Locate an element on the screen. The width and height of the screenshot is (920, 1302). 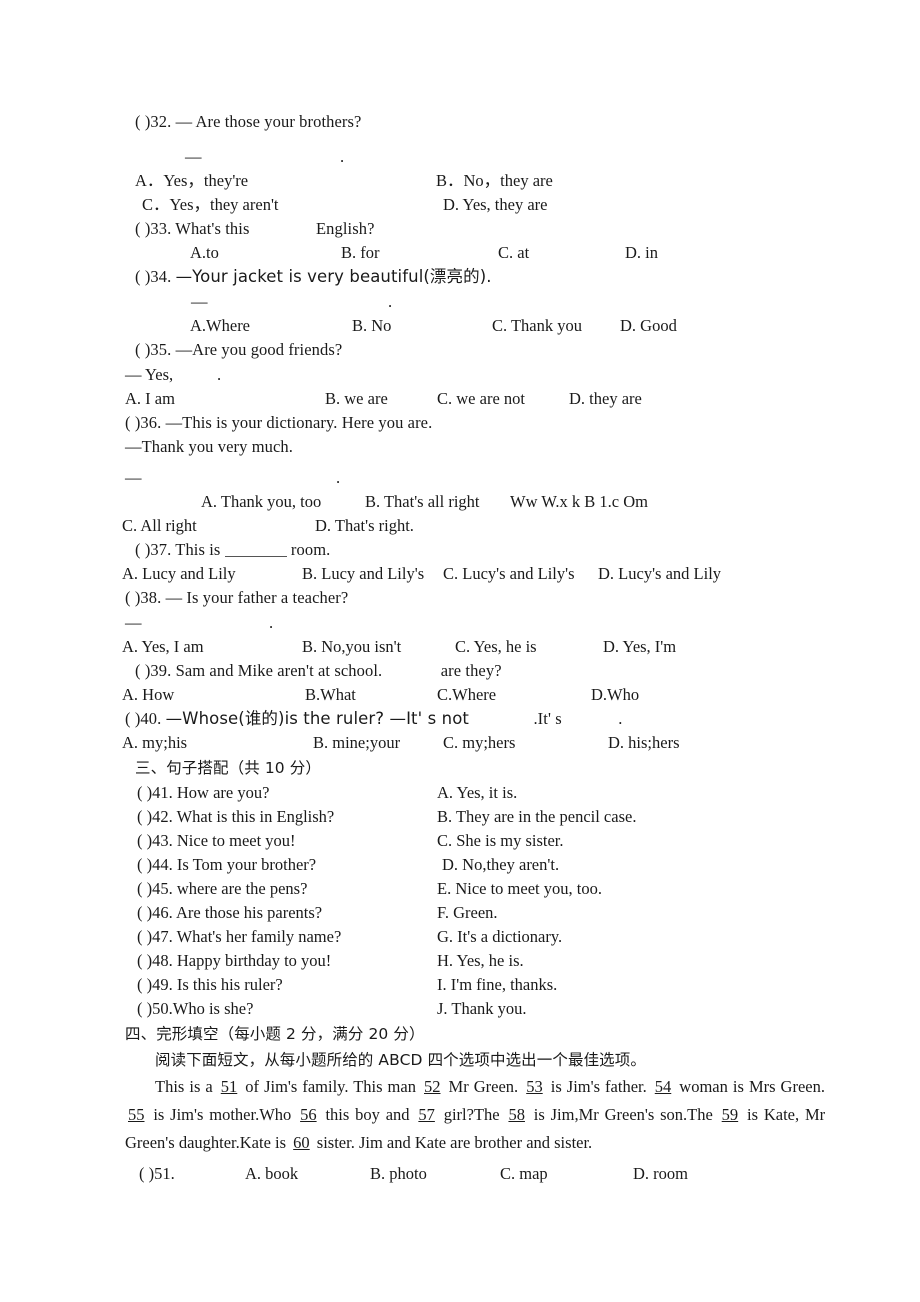
option-39-c: C.Where is located at coordinates (466, 695).